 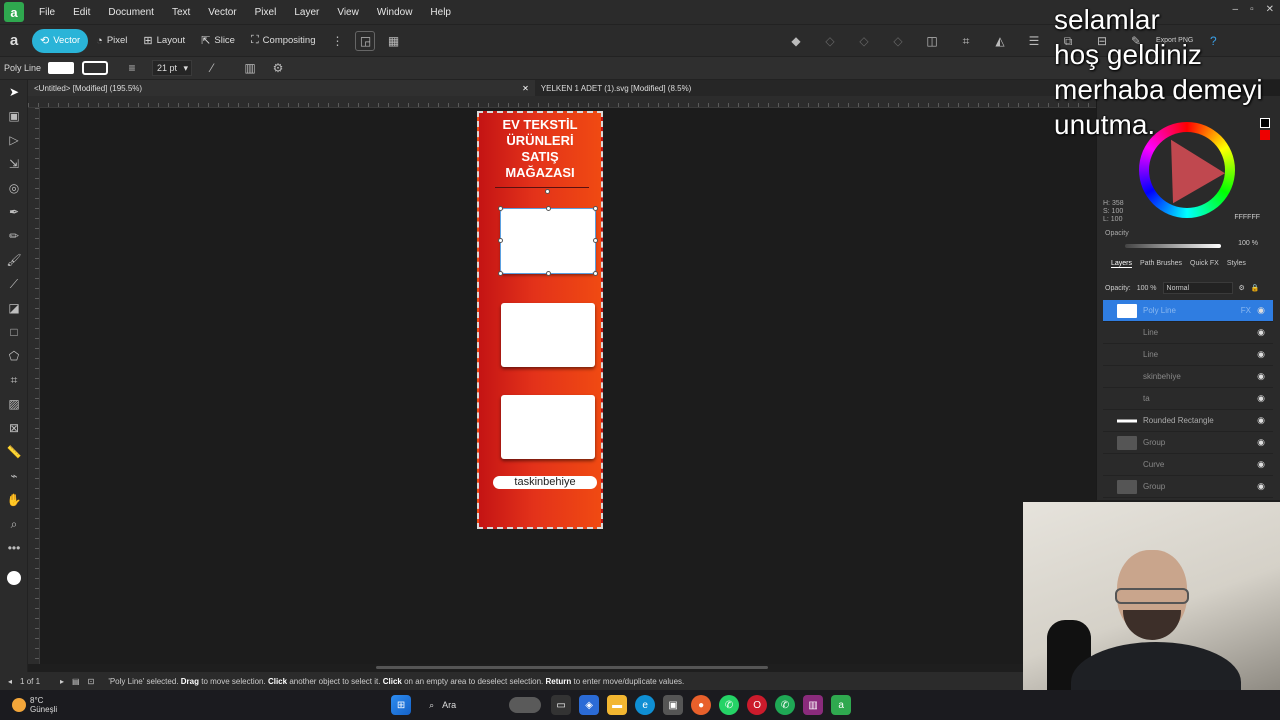 I want to click on insert-icon: ◆, so click(x=796, y=41).